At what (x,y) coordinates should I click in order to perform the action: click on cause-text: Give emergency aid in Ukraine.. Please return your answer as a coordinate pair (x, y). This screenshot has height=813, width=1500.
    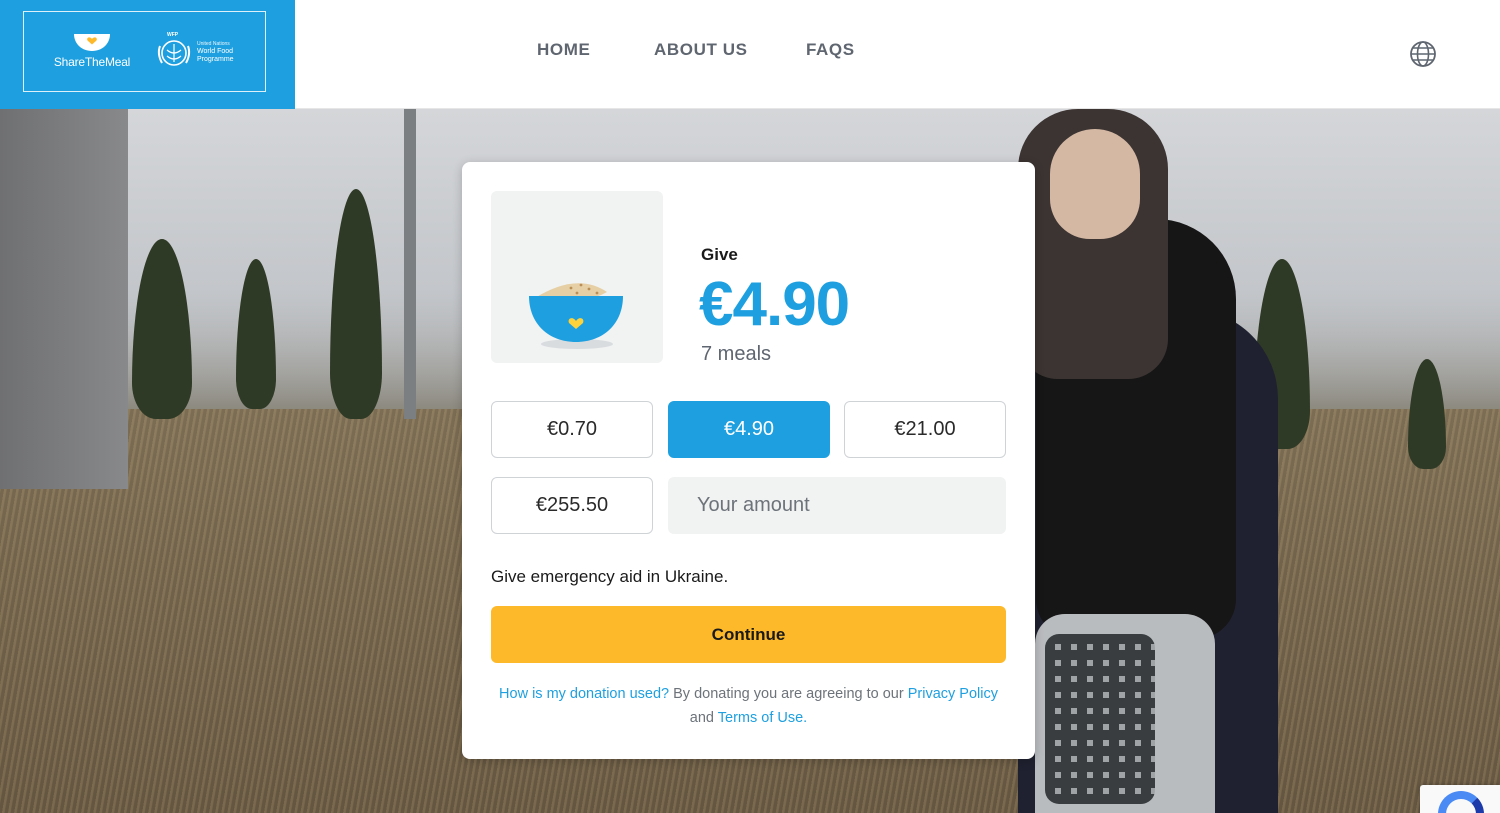
    Looking at the image, I should click on (610, 576).